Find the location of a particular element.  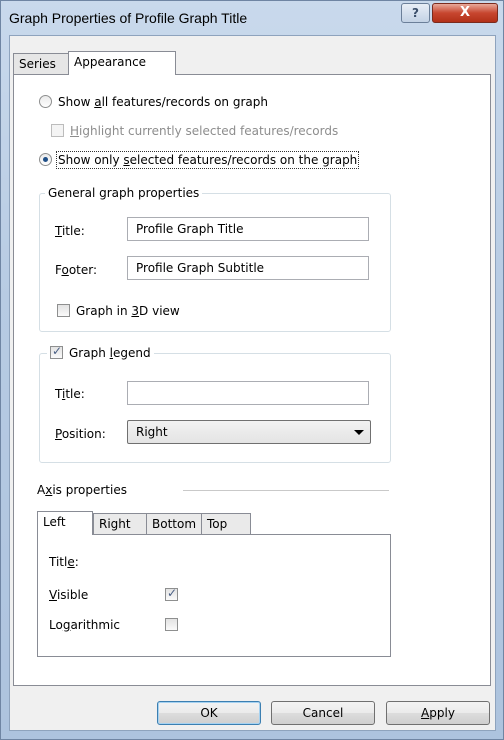

axis-log-checkbox is located at coordinates (171, 624).